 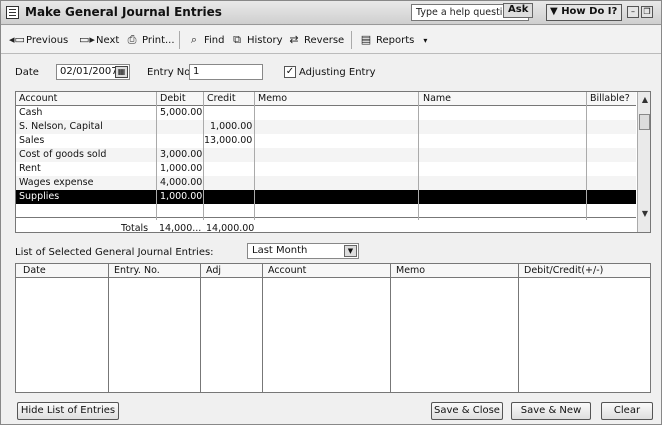 What do you see at coordinates (467, 411) in the screenshot?
I see `save-close-button: Save & Close` at bounding box center [467, 411].